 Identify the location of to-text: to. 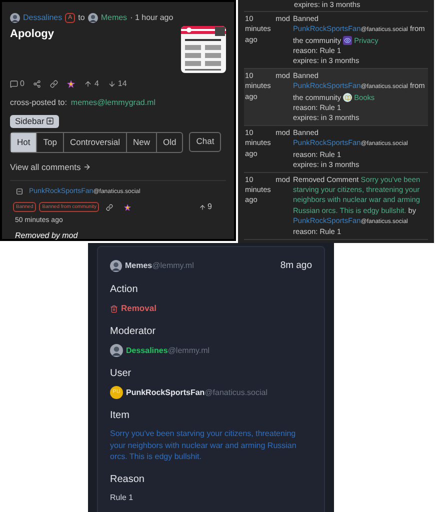
(81, 18).